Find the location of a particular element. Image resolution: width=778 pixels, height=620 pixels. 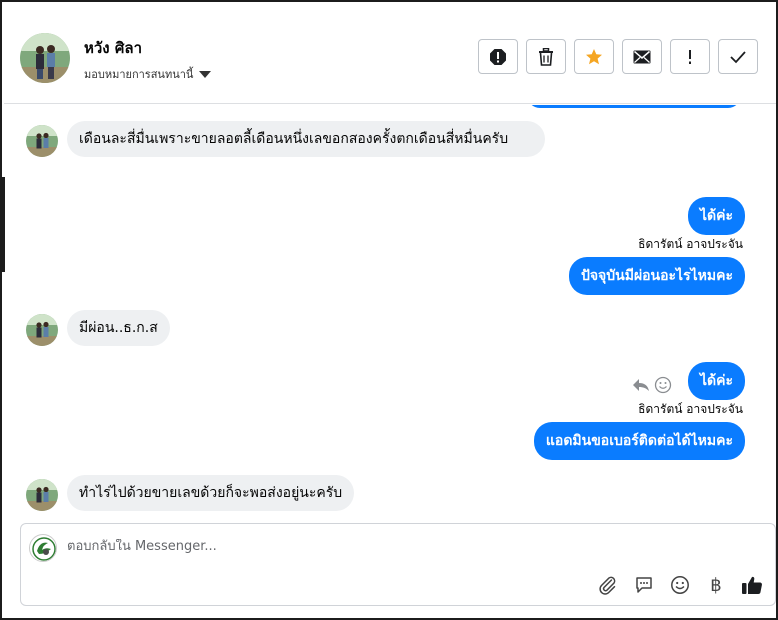

emoji-button is located at coordinates (680, 585).